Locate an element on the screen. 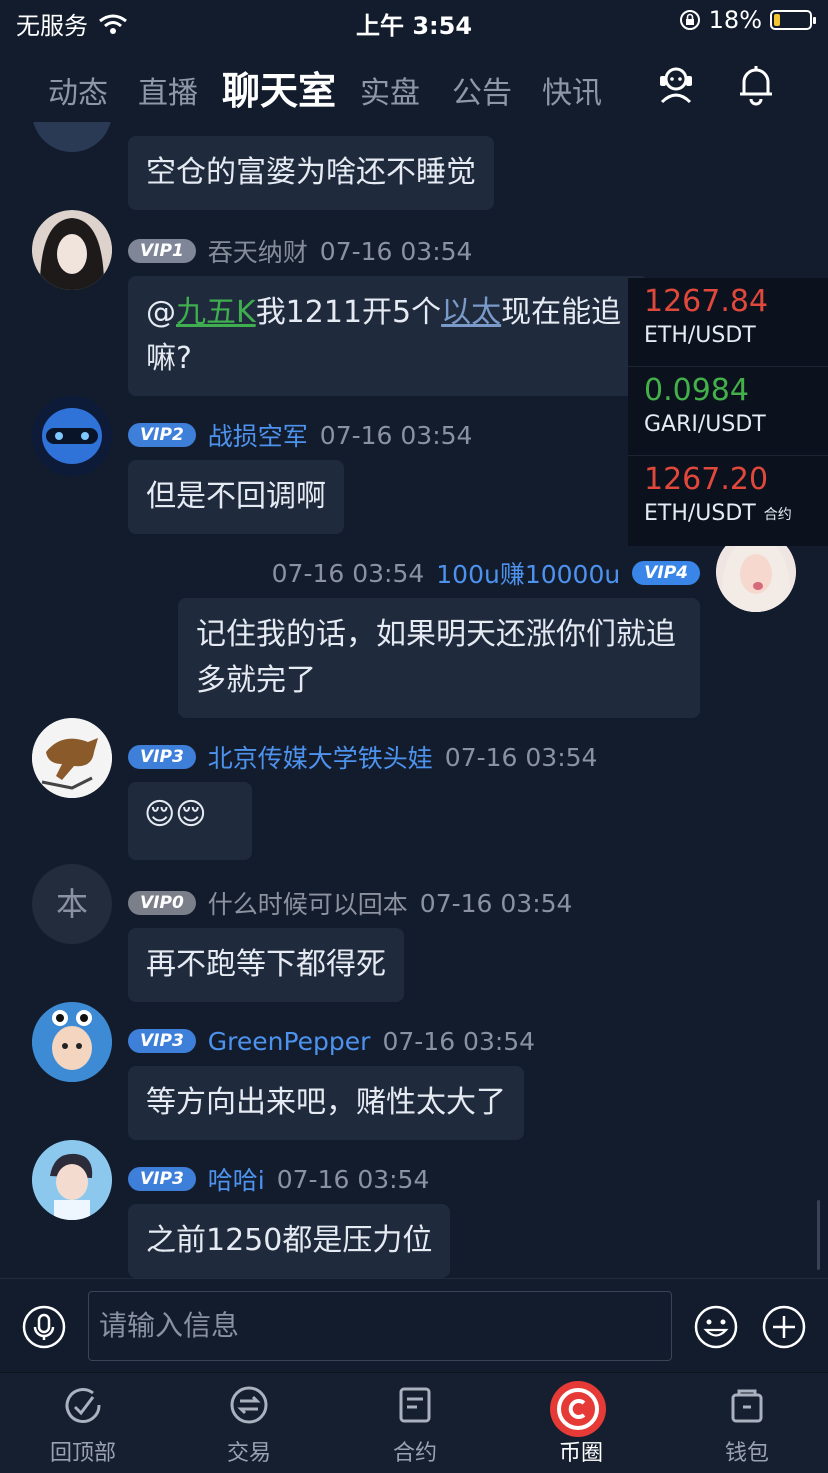  message-text: 等方向出来吧，赌性太大了 is located at coordinates (326, 1102).